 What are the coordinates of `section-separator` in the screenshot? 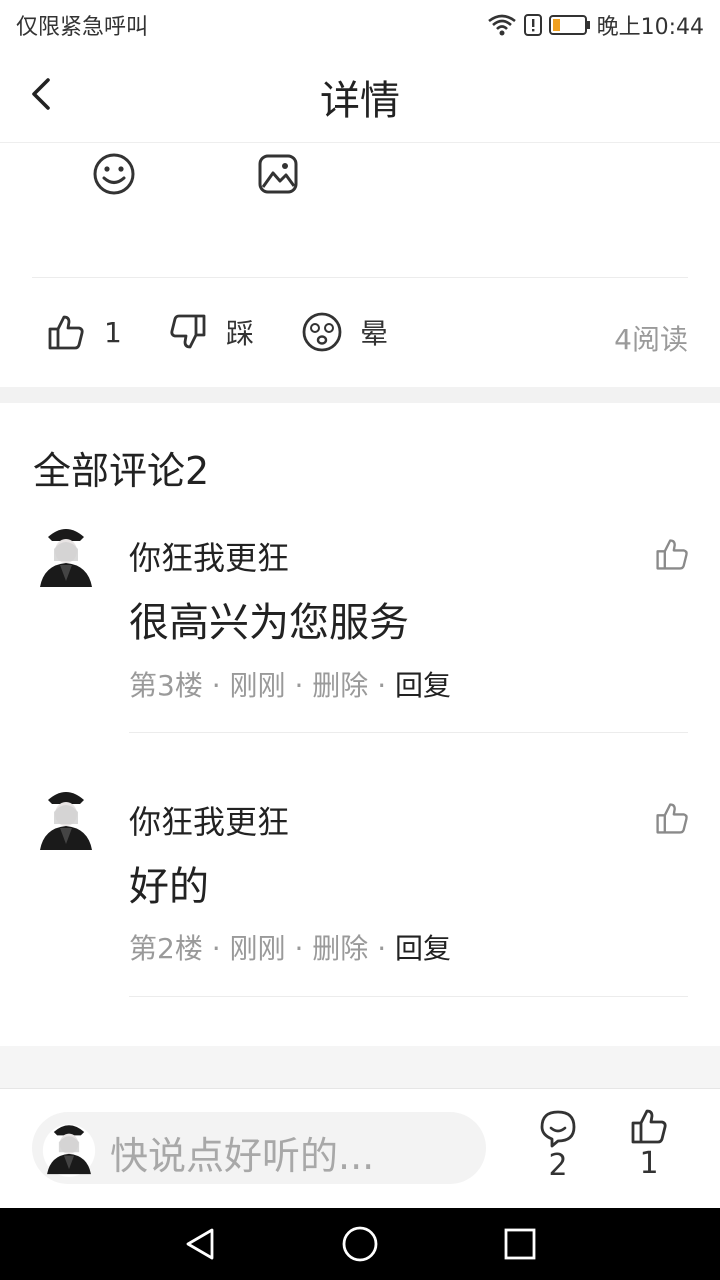 It's located at (360, 395).